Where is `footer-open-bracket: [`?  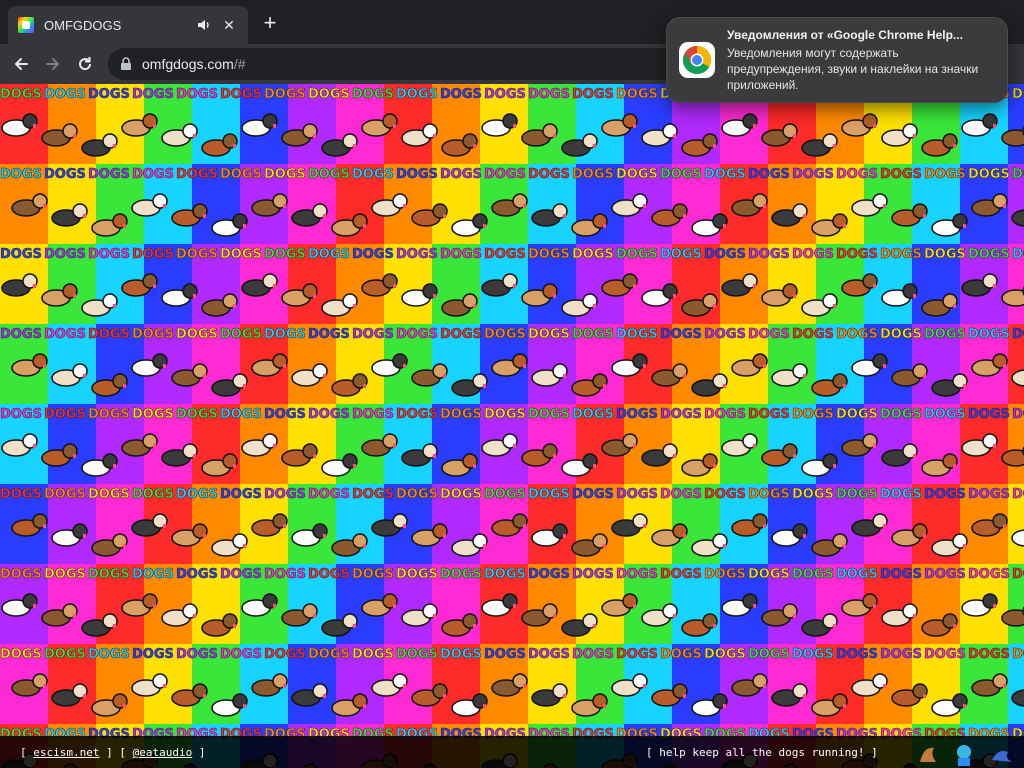 footer-open-bracket: [ is located at coordinates (27, 752).